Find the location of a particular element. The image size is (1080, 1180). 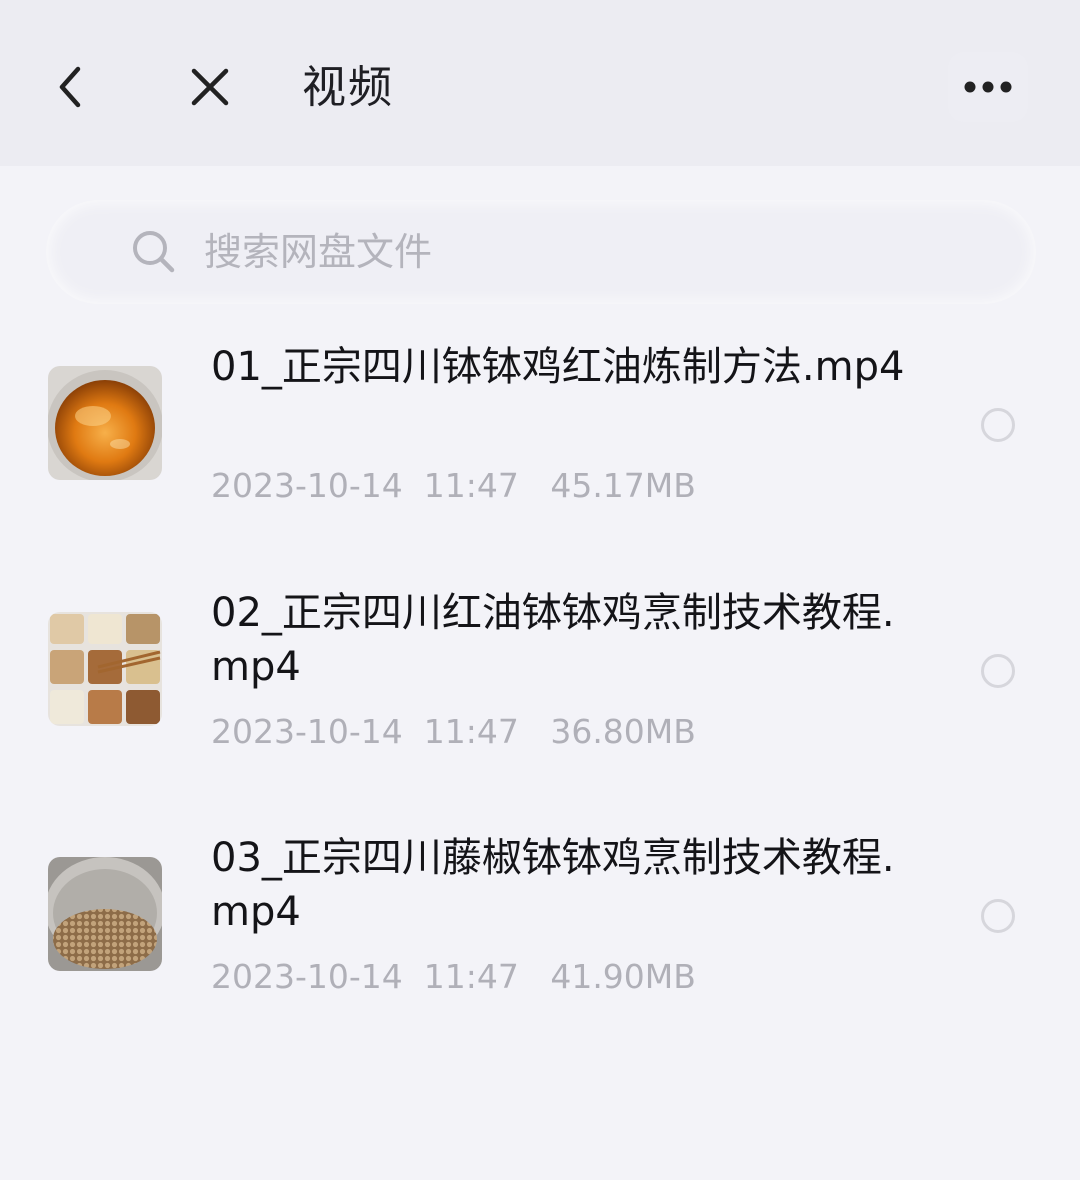

search-icon is located at coordinates (154, 252).